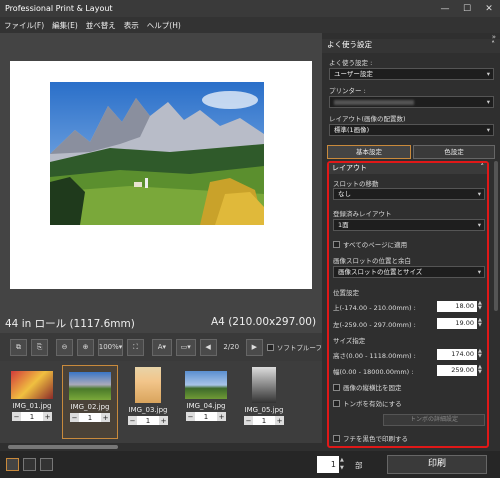  What do you see at coordinates (344, 464) in the screenshot?
I see `copies-spinner: ▲ ▼` at bounding box center [344, 464].